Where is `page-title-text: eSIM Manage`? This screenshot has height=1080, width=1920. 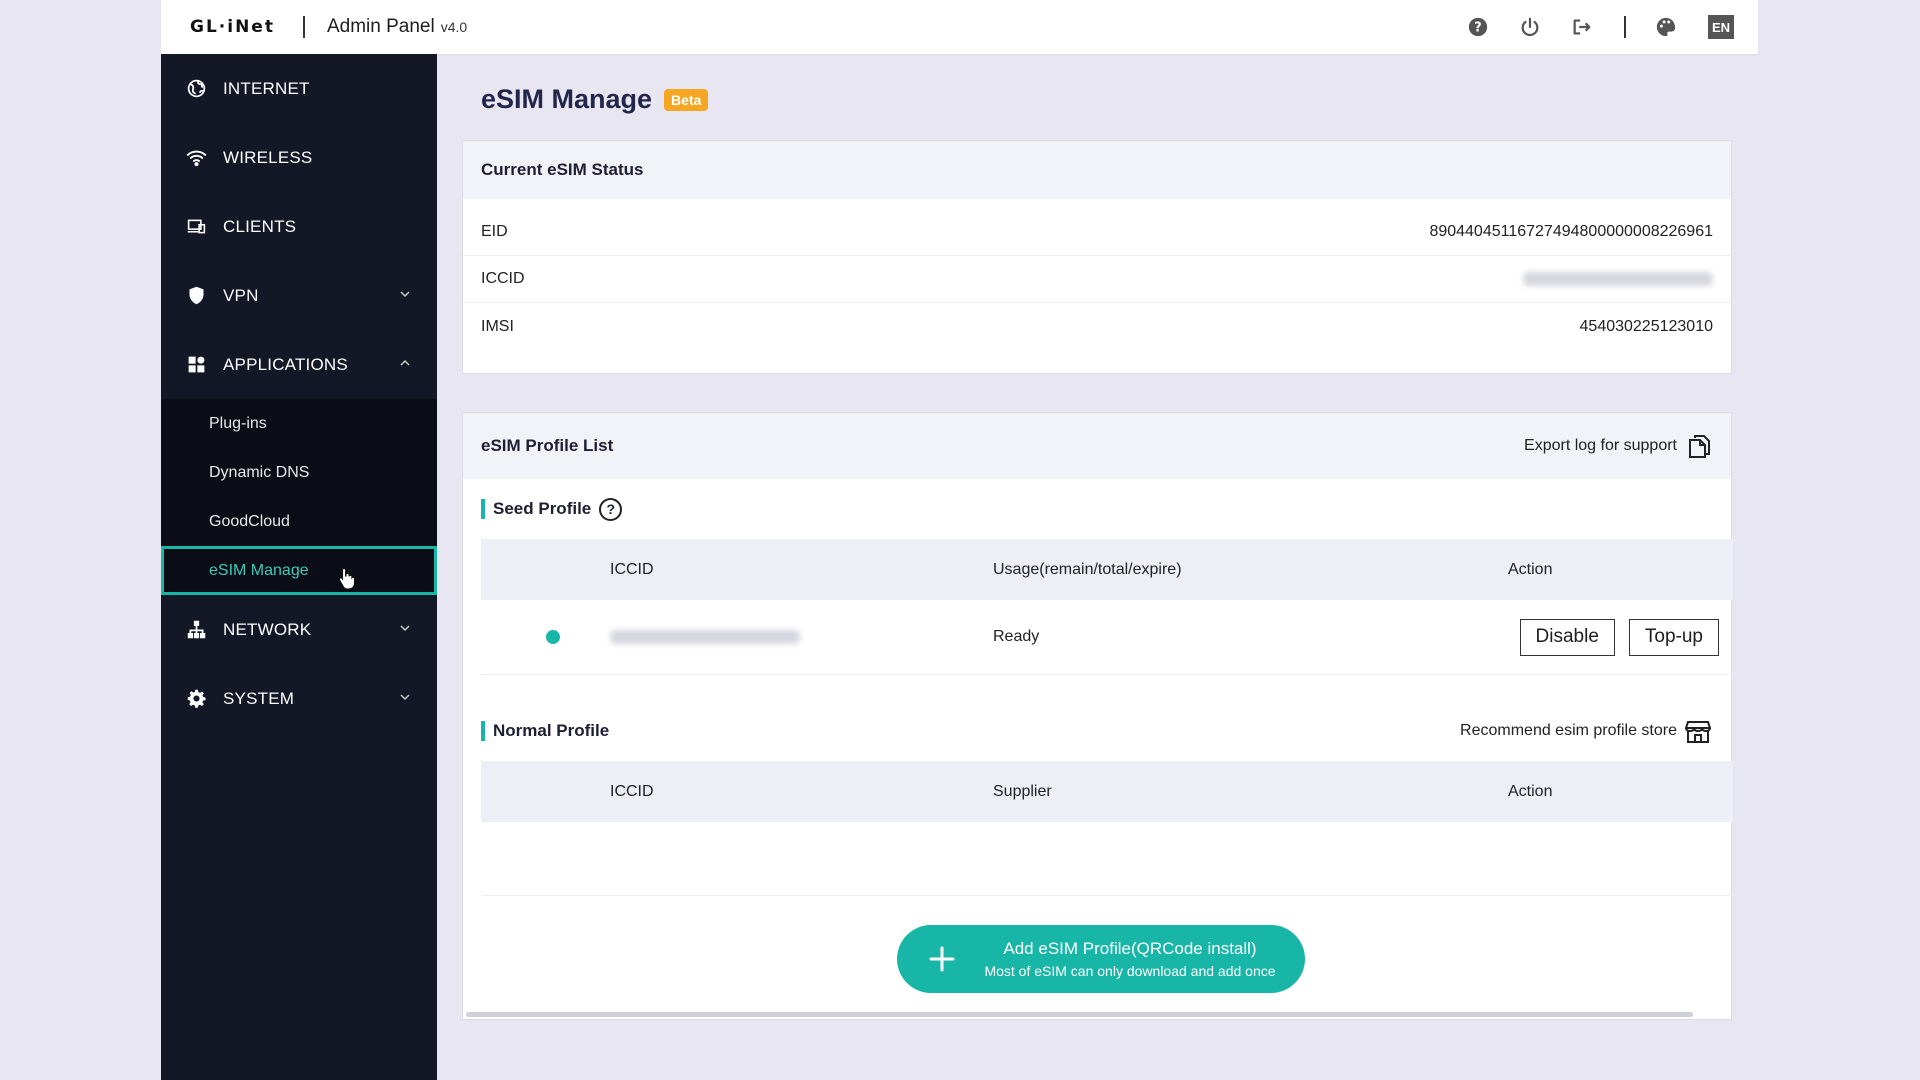 page-title-text: eSIM Manage is located at coordinates (567, 99).